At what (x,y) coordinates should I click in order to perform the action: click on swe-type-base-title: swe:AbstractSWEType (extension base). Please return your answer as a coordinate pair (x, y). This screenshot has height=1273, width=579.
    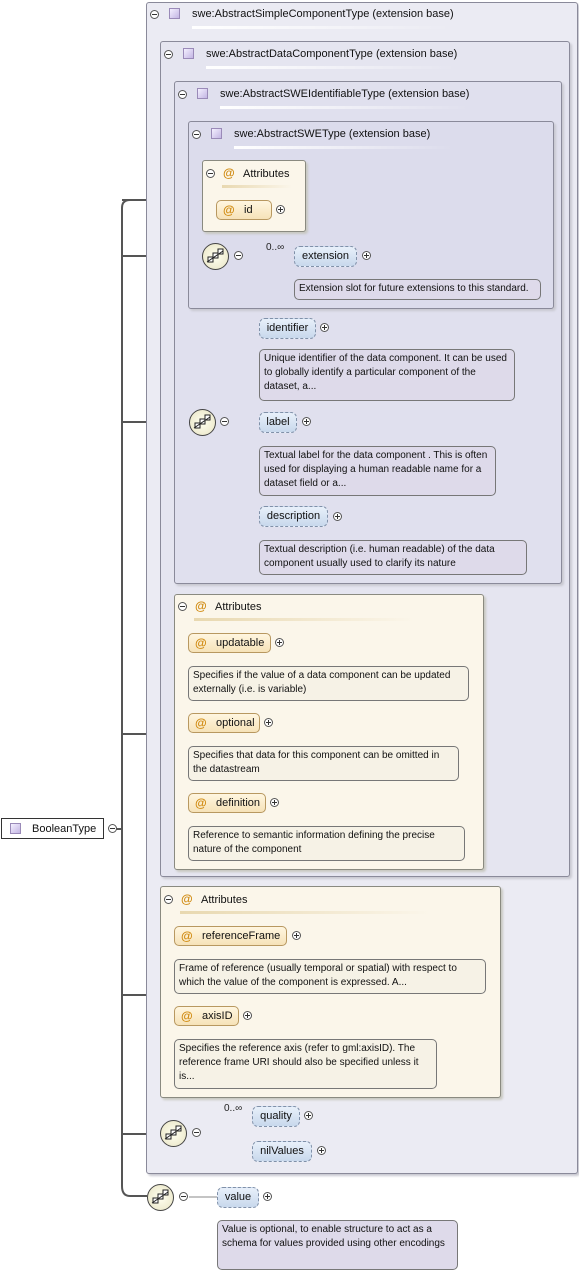
    Looking at the image, I should click on (332, 134).